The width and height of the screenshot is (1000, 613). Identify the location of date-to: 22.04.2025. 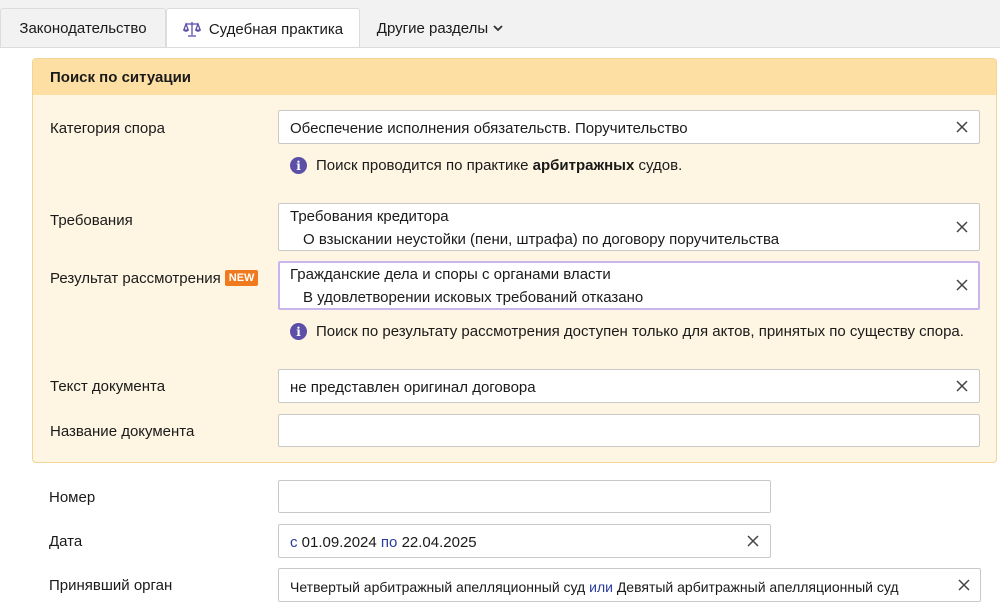
(439, 542).